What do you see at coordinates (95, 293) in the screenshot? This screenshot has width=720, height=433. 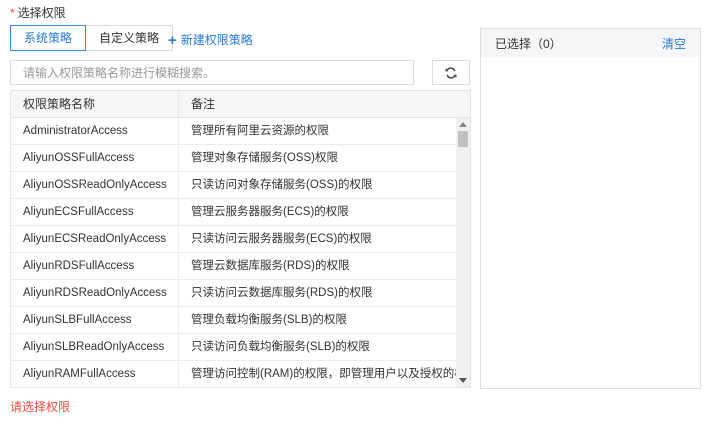 I see `policy-name: AliyunRDSReadOnlyAccess` at bounding box center [95, 293].